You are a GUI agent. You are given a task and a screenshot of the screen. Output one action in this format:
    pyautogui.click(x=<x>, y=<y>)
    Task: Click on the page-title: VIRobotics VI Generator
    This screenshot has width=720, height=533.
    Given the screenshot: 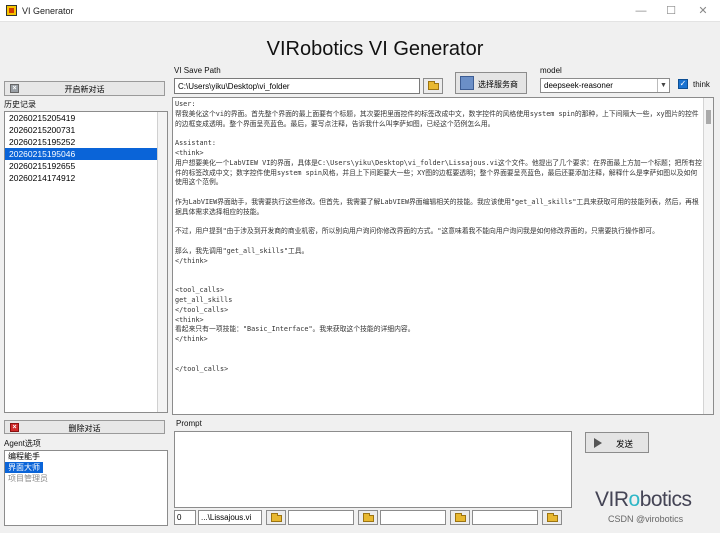 What is the action you would take?
    pyautogui.click(x=375, y=49)
    